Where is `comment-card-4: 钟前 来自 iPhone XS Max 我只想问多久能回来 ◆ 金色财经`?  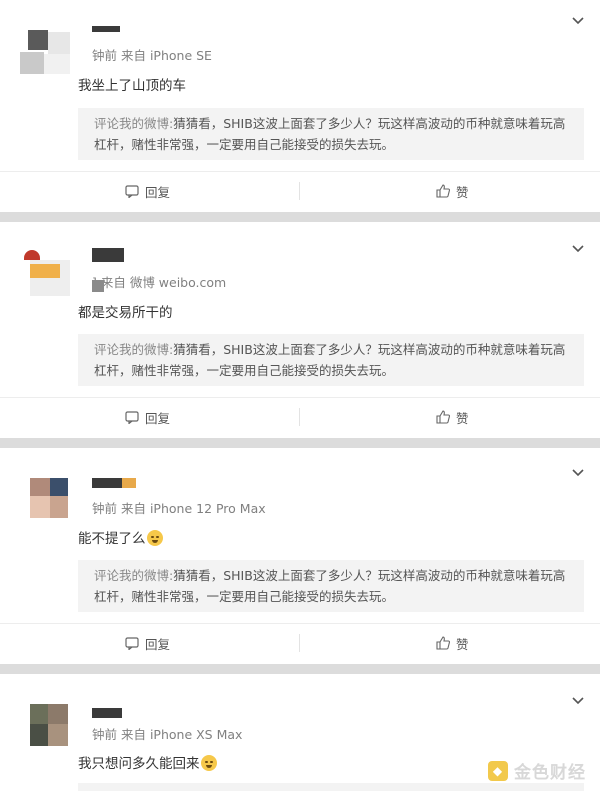
comment-card-4: 钟前 来自 iPhone XS Max 我只想问多久能回来 ◆ 金色财经 is located at coordinates (300, 732).